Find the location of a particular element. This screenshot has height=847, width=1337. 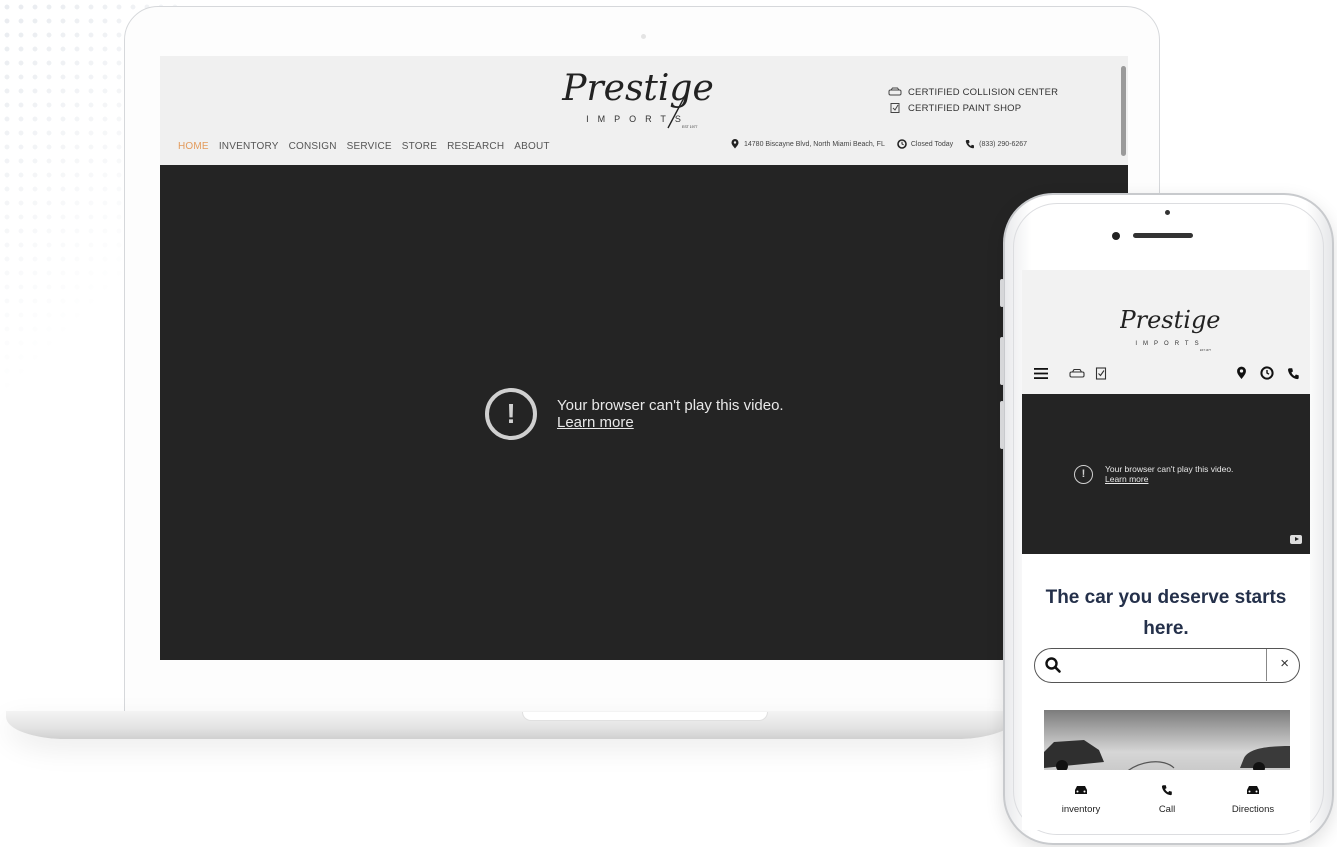

phone-text: (833) 290-6267 is located at coordinates (1003, 144).